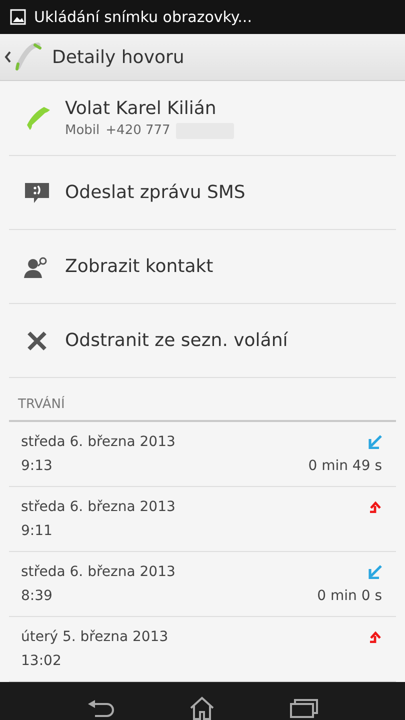  What do you see at coordinates (94, 637) in the screenshot?
I see `call-date: úterý 5. března 2013` at bounding box center [94, 637].